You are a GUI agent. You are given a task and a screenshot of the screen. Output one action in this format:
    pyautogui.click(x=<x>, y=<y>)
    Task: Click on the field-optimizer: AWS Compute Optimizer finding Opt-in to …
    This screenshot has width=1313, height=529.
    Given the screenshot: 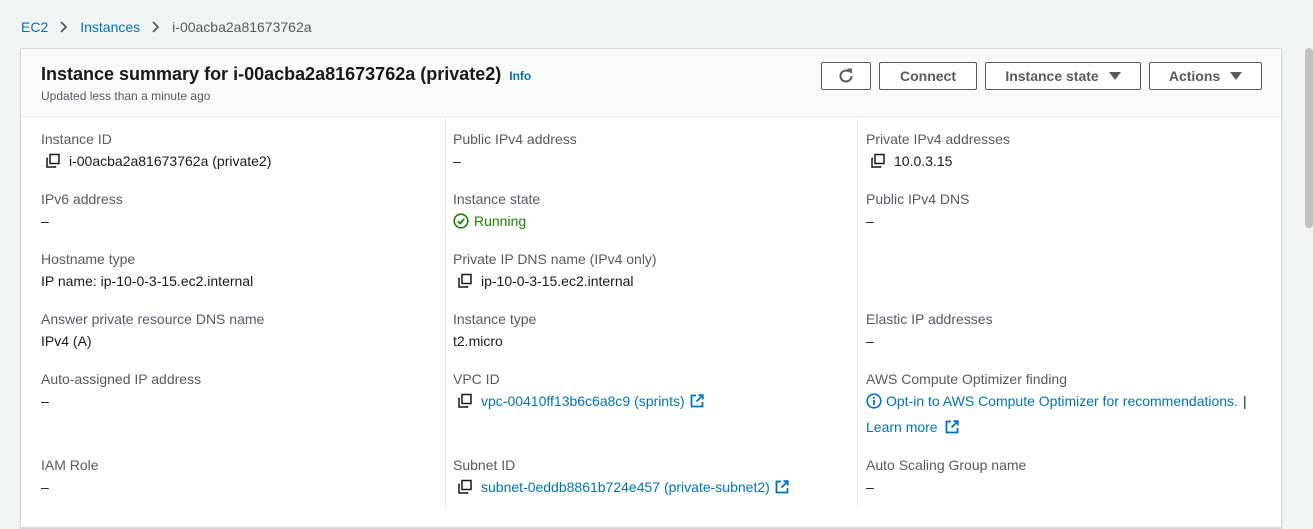 What is the action you would take?
    pyautogui.click(x=1071, y=403)
    